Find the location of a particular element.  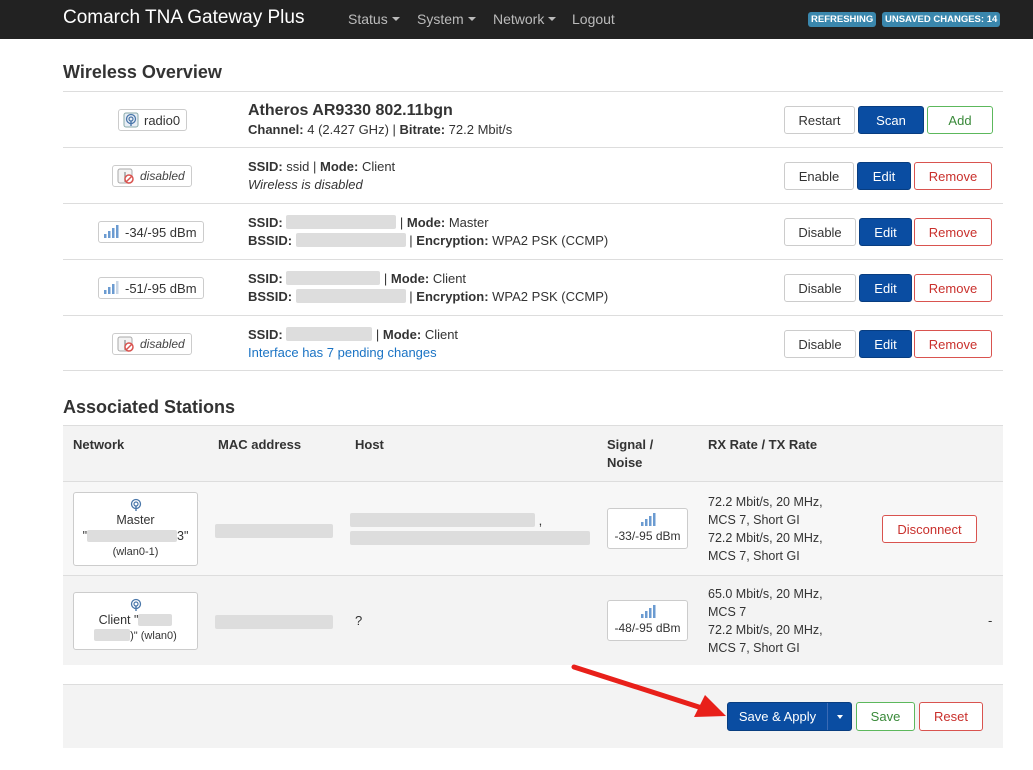

network-badge: Master " 3" (wlan0-1) is located at coordinates (135, 529).